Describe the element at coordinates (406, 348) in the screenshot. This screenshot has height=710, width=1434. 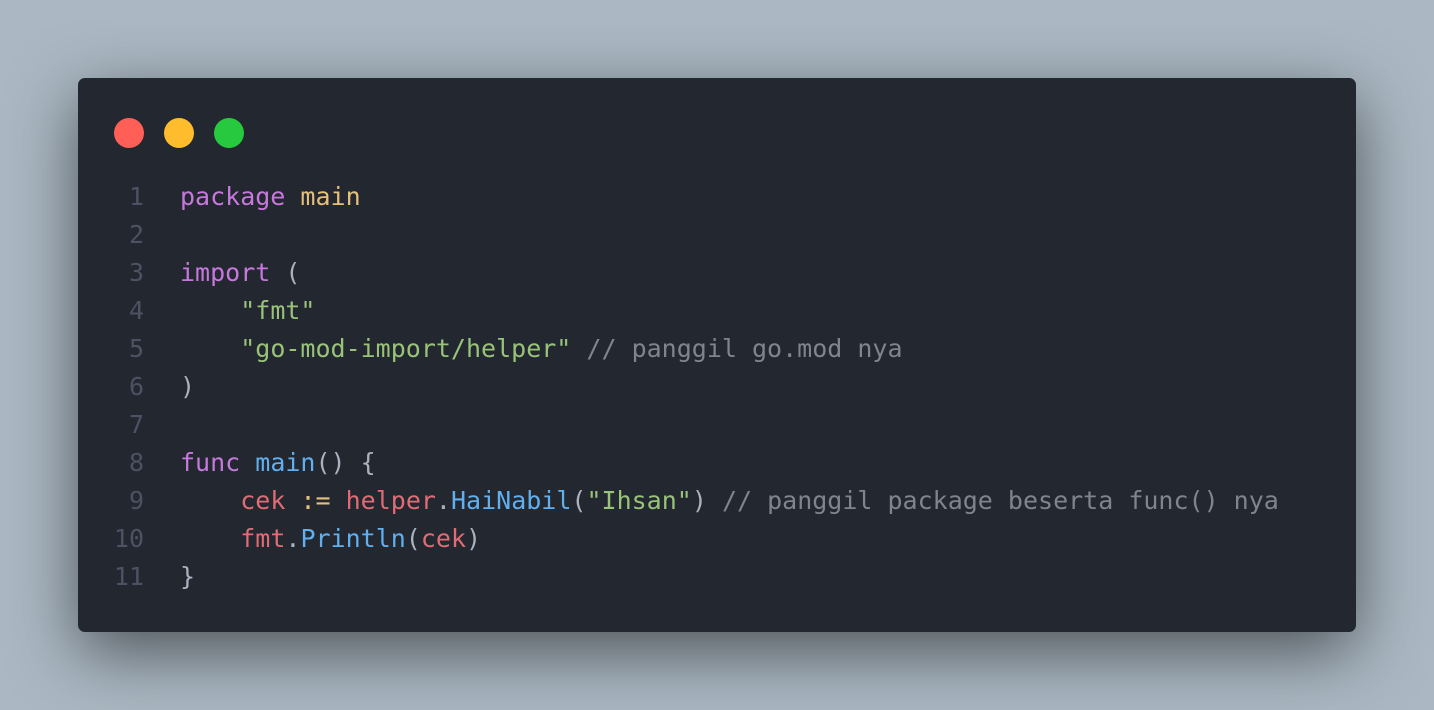
I see `token-string: "go-mod-import/helper"` at that location.